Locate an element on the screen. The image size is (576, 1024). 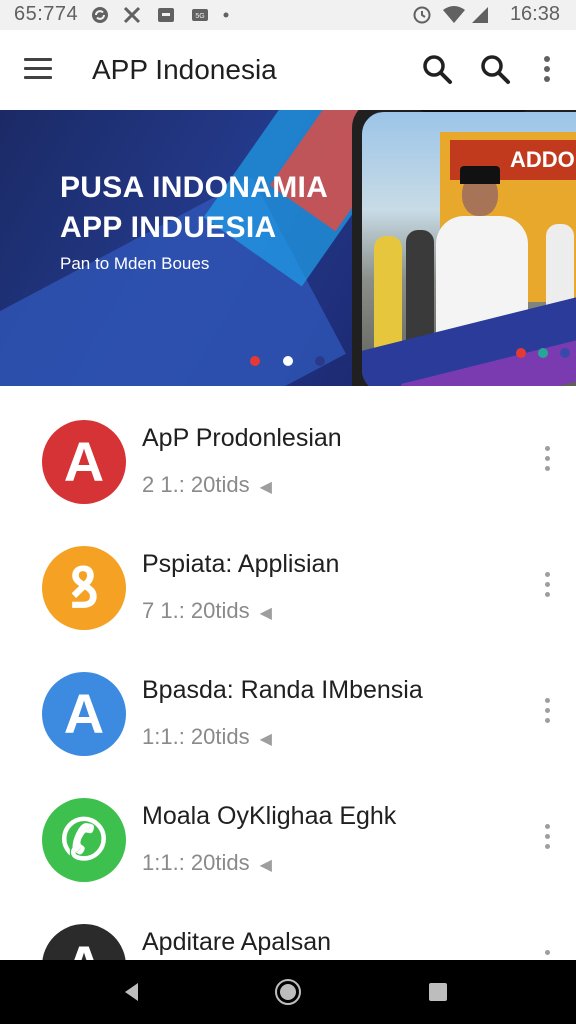
wifi-icon is located at coordinates (454, 14).